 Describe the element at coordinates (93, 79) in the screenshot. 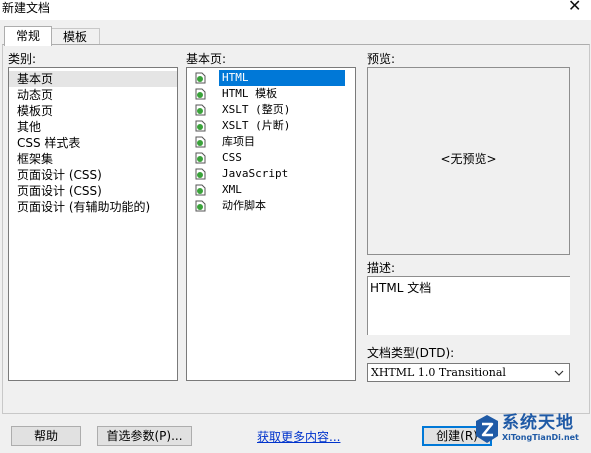

I see `category-item: 基本页` at that location.